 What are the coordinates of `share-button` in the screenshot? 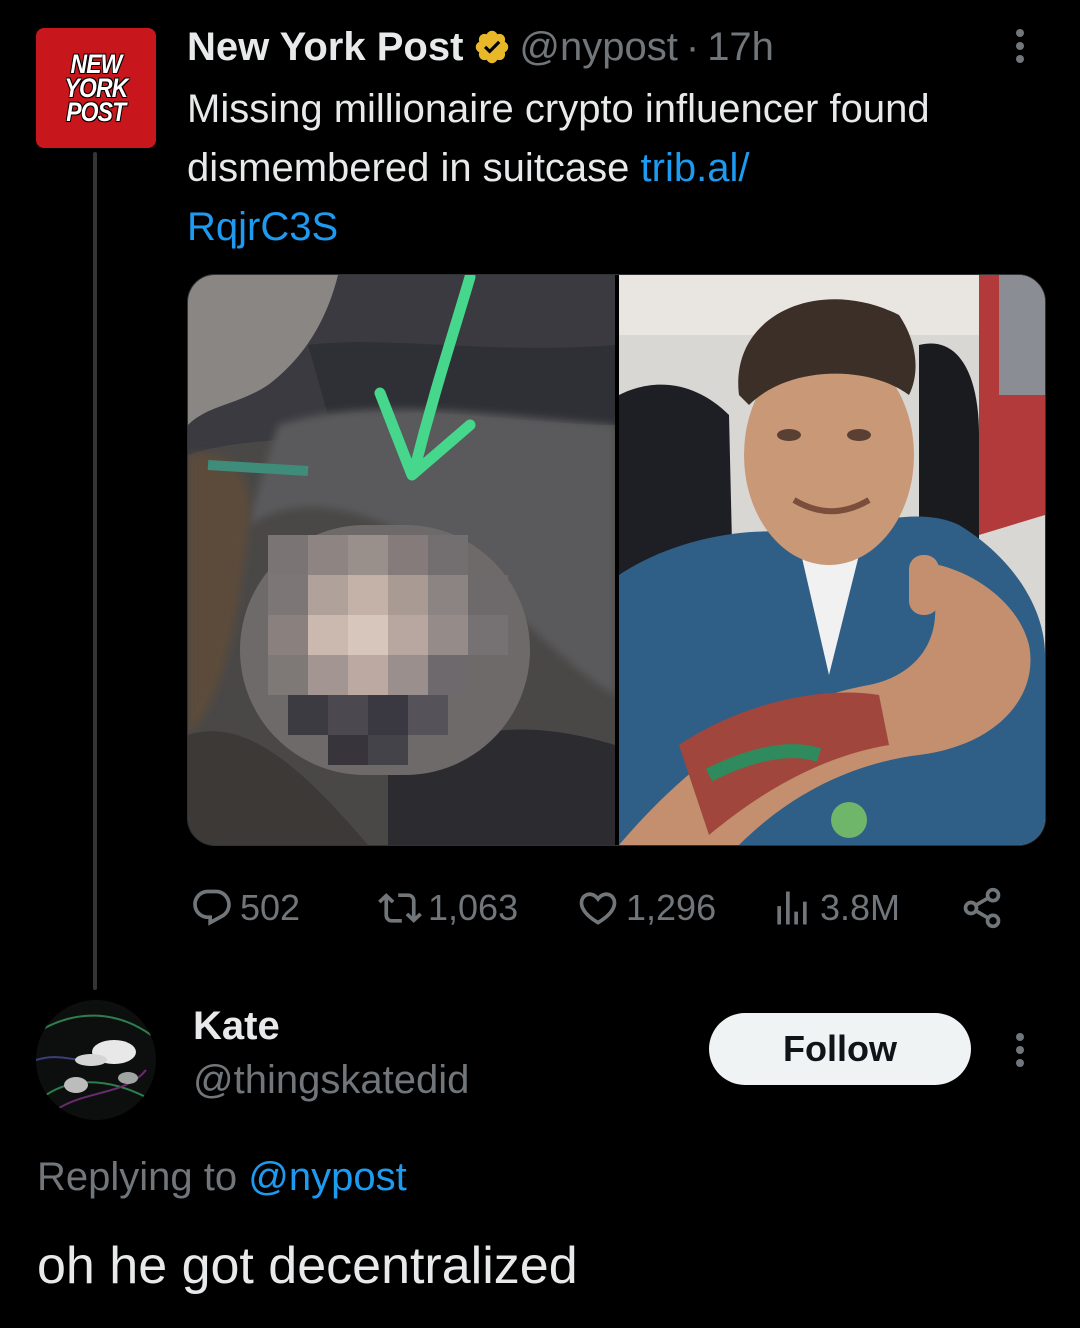 It's located at (985, 908).